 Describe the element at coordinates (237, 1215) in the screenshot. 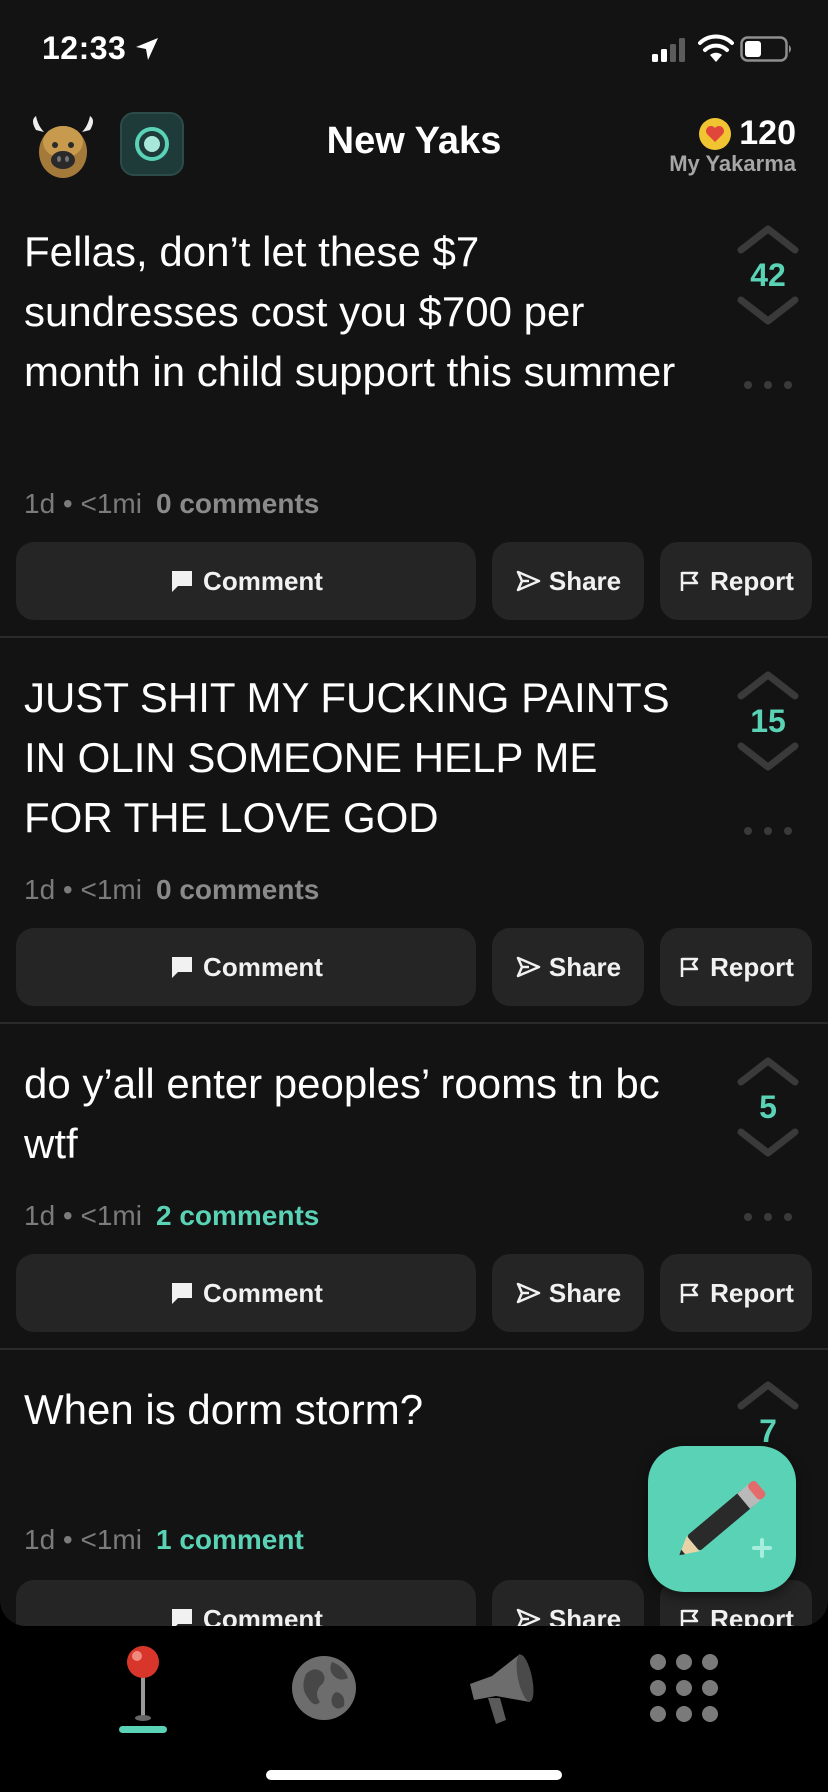

I see `comment-count-link: 2 comments` at that location.